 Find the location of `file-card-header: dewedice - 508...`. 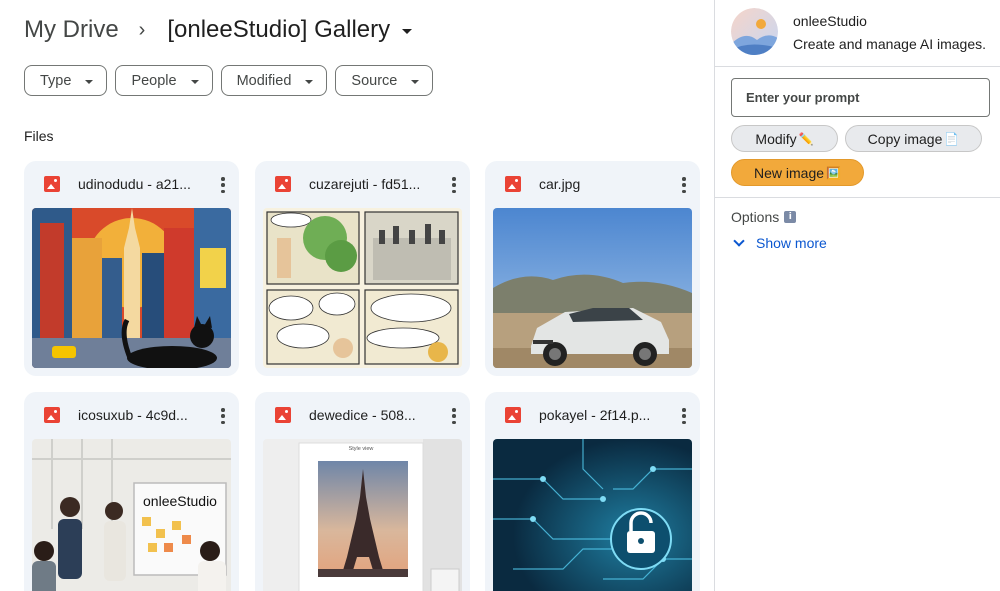

file-card-header: dewedice - 508... is located at coordinates (362, 415).